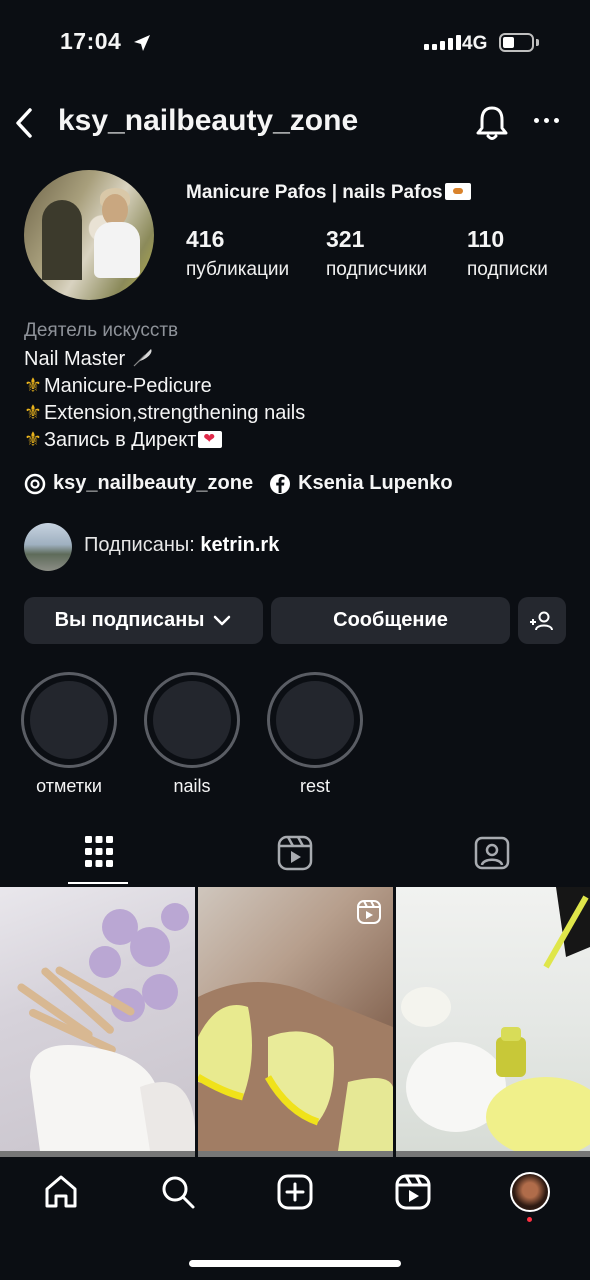  Describe the element at coordinates (529, 1219) in the screenshot. I see `notification-dot` at that location.